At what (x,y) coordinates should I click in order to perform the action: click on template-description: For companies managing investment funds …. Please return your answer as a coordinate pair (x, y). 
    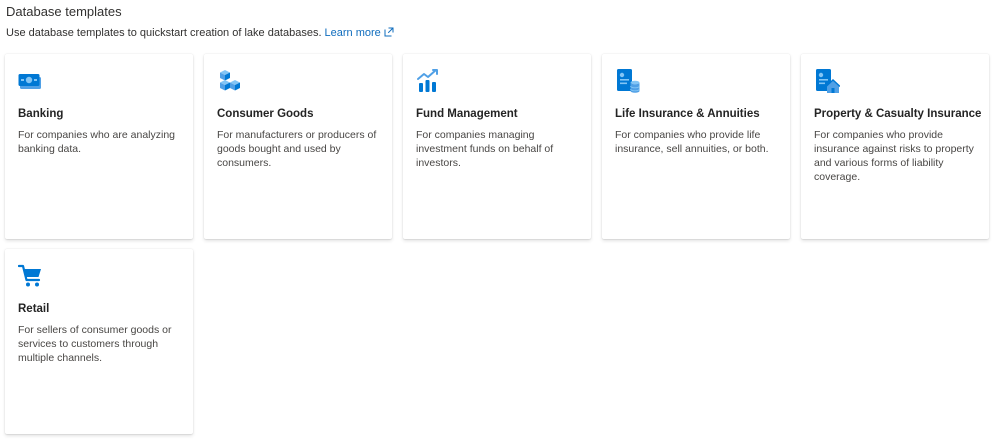
    Looking at the image, I should click on (485, 149).